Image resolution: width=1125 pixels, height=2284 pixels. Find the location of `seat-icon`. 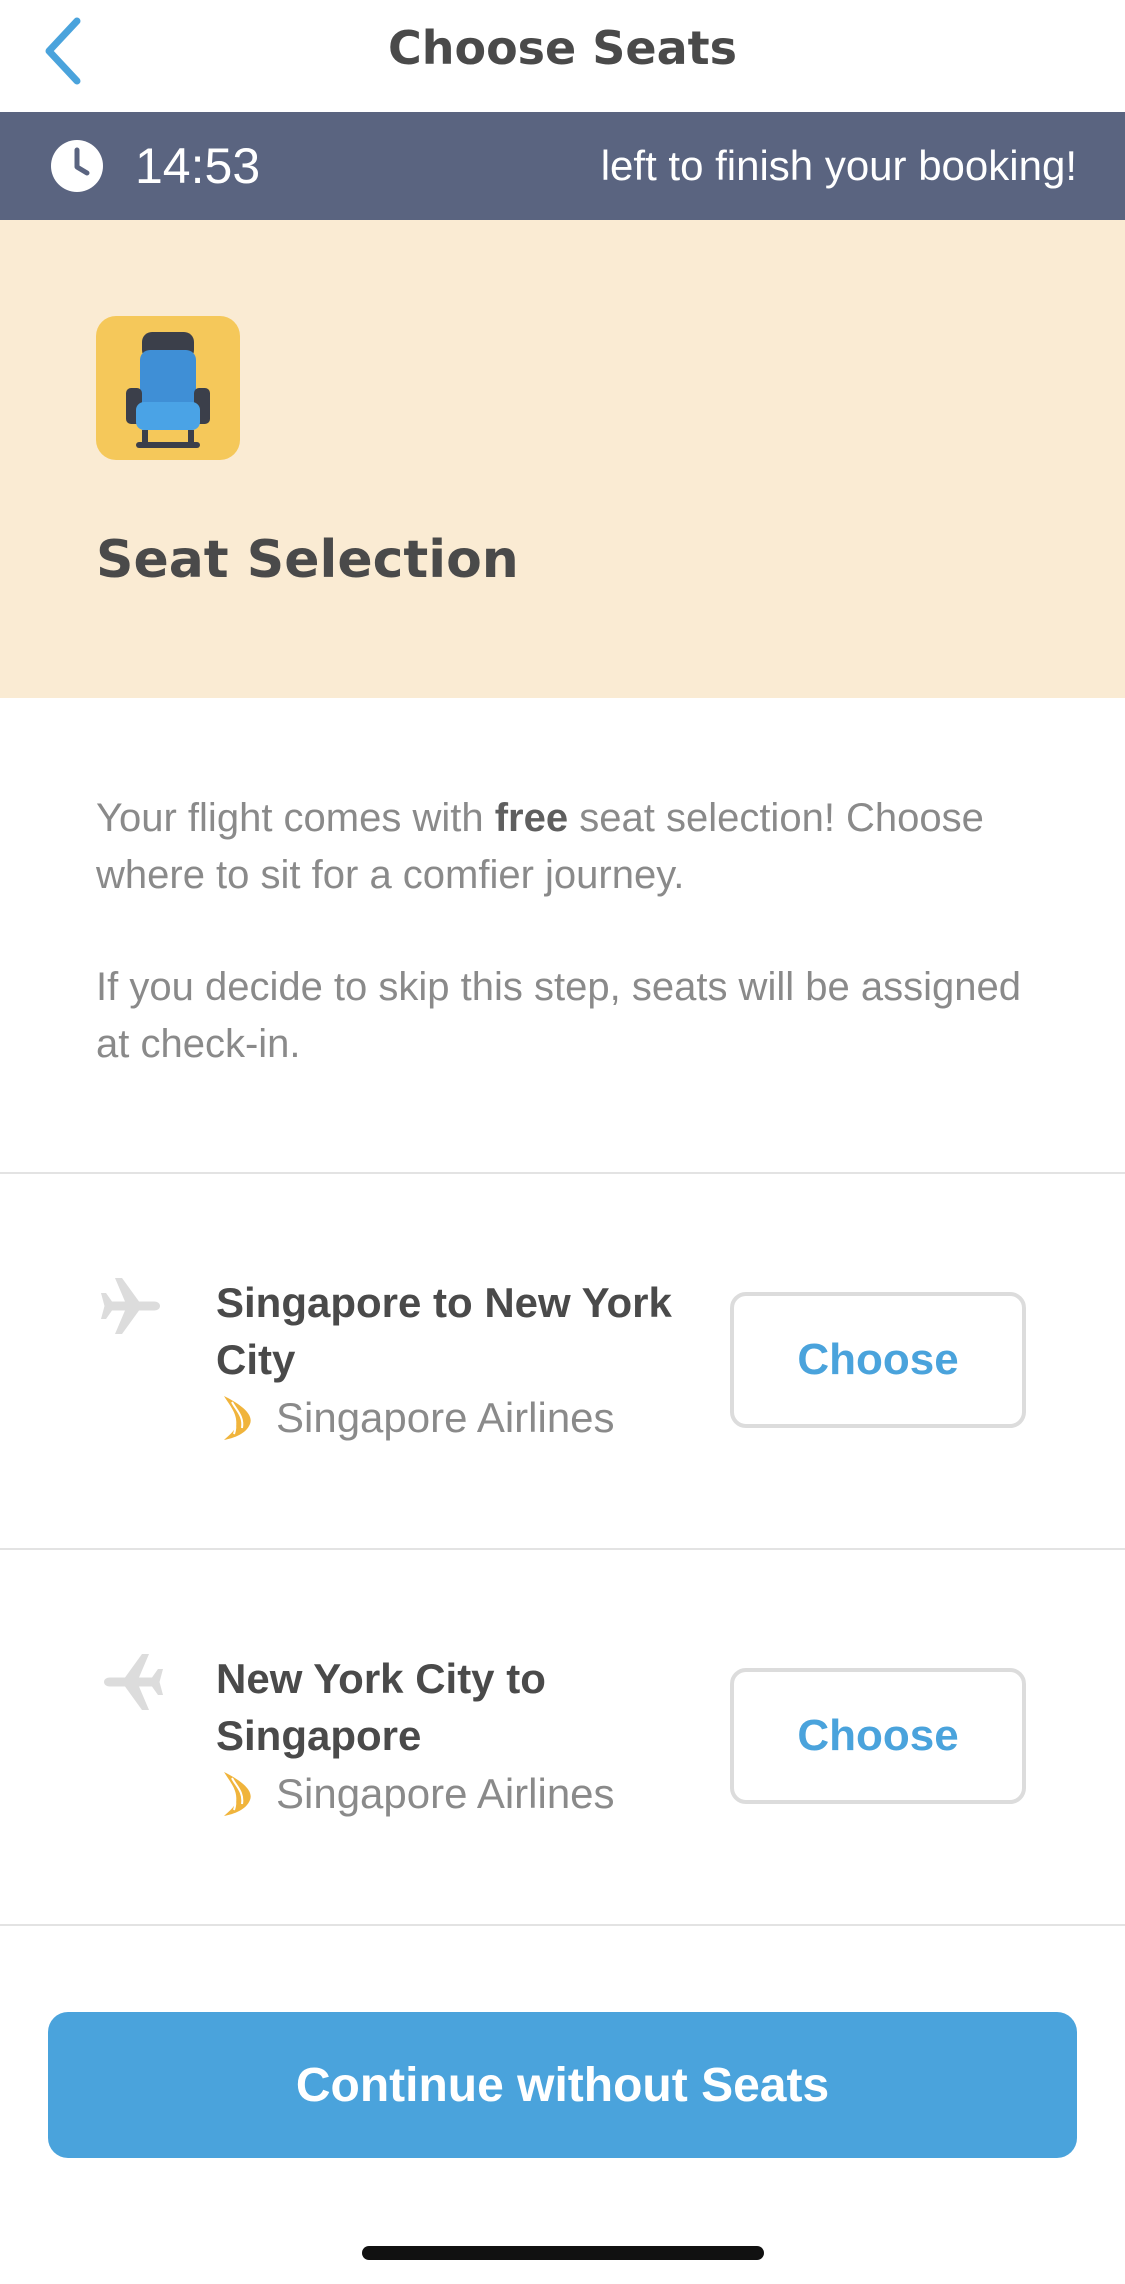

seat-icon is located at coordinates (168, 388).